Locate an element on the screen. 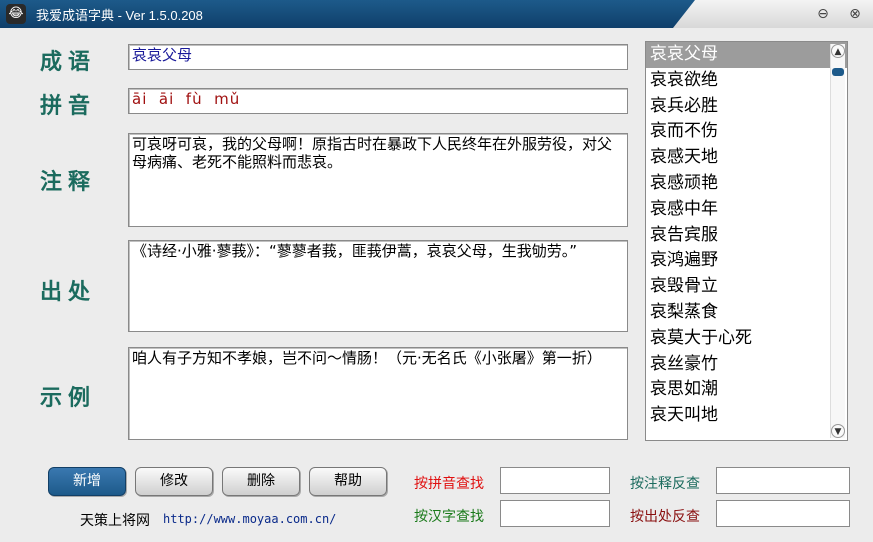 The image size is (873, 542). search-hanzi-label: 按汉字查找 is located at coordinates (449, 517).